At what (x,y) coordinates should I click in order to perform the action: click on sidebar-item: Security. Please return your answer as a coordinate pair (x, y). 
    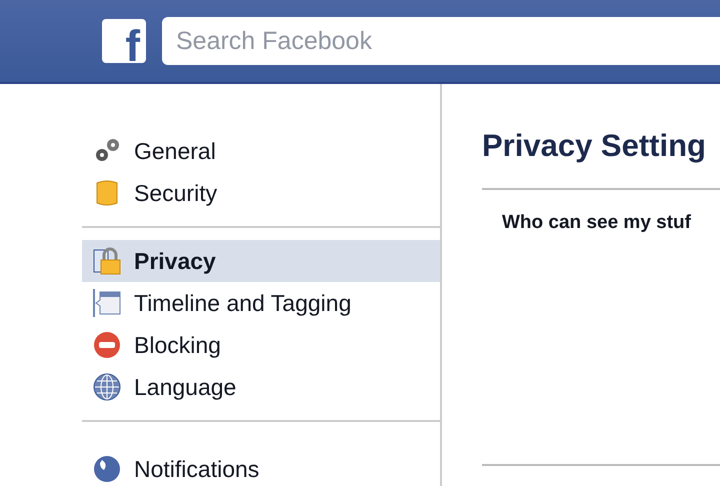
    Looking at the image, I should click on (261, 193).